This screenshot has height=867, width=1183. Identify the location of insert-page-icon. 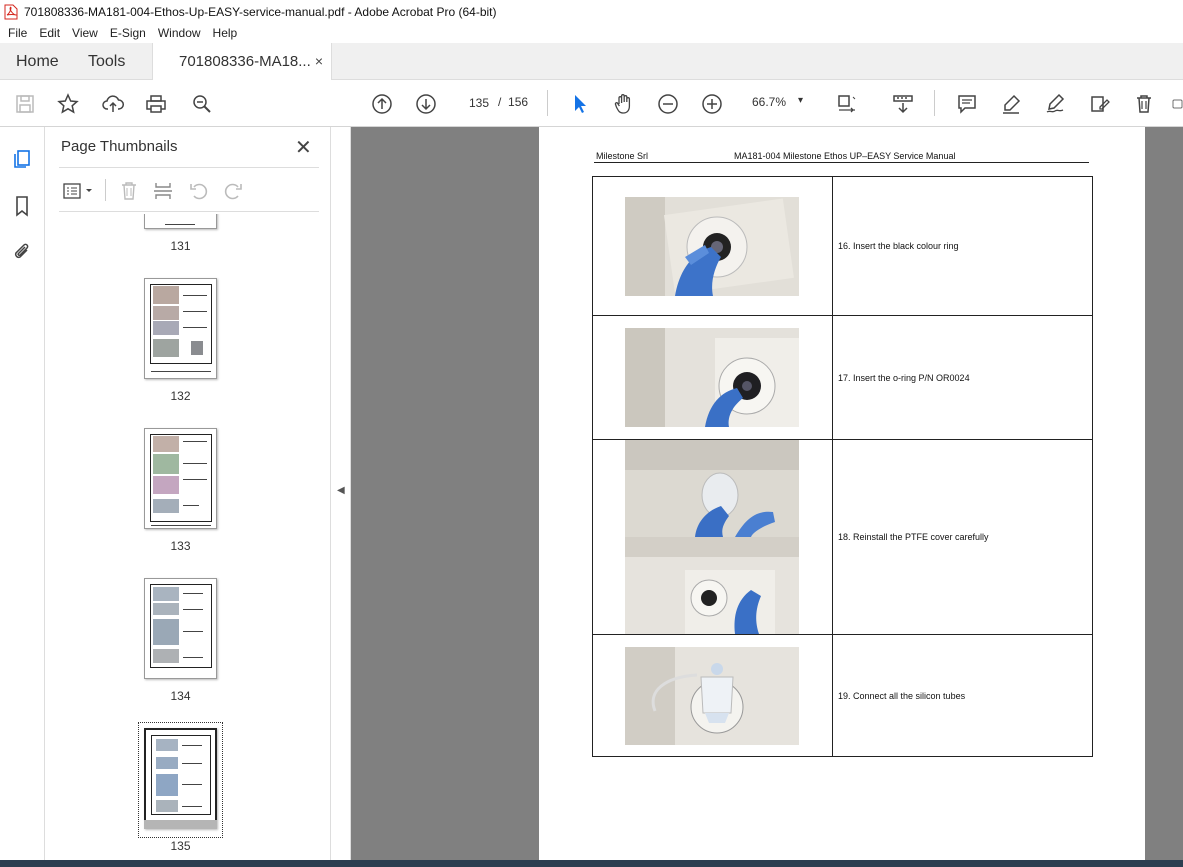
(163, 191).